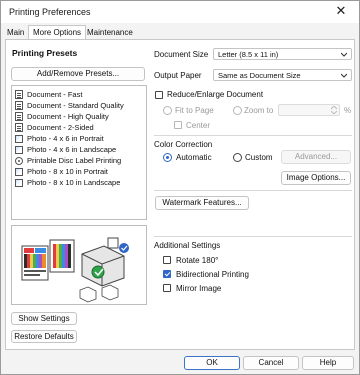 The width and height of the screenshot is (360, 375). What do you see at coordinates (110, 32) in the screenshot?
I see `tab-maintenance: Maintenance` at bounding box center [110, 32].